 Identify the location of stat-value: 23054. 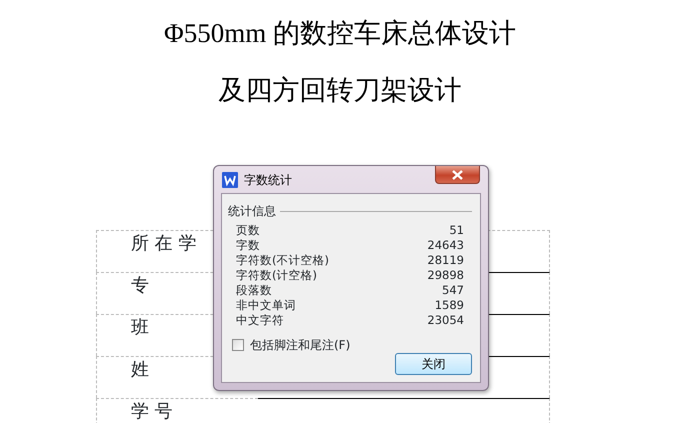
(445, 320).